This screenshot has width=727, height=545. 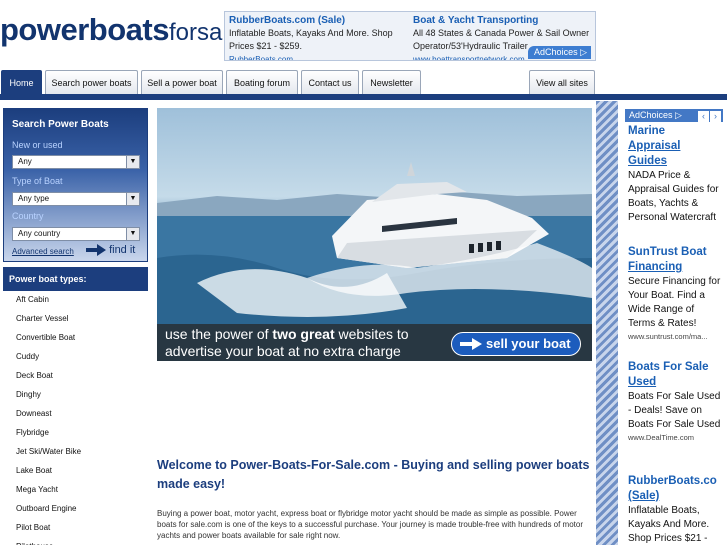 I want to click on adchoices-label: AdChoices ▷, so click(x=655, y=115).